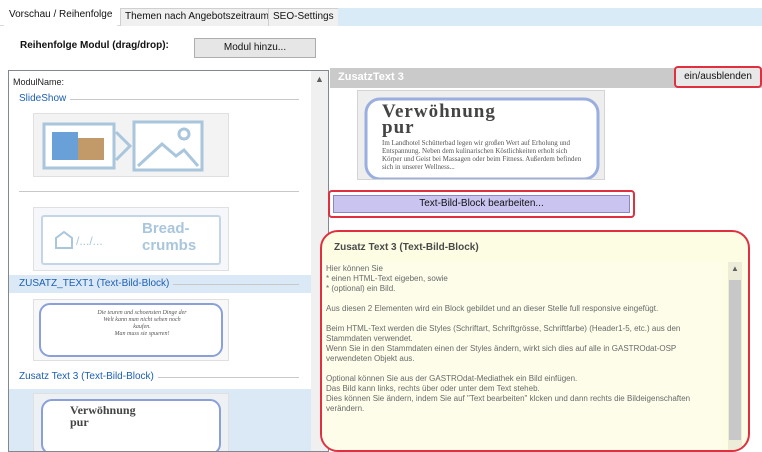 This screenshot has width=762, height=452. Describe the element at coordinates (39, 82) in the screenshot. I see `module-name-column-header: ModulName:` at that location.